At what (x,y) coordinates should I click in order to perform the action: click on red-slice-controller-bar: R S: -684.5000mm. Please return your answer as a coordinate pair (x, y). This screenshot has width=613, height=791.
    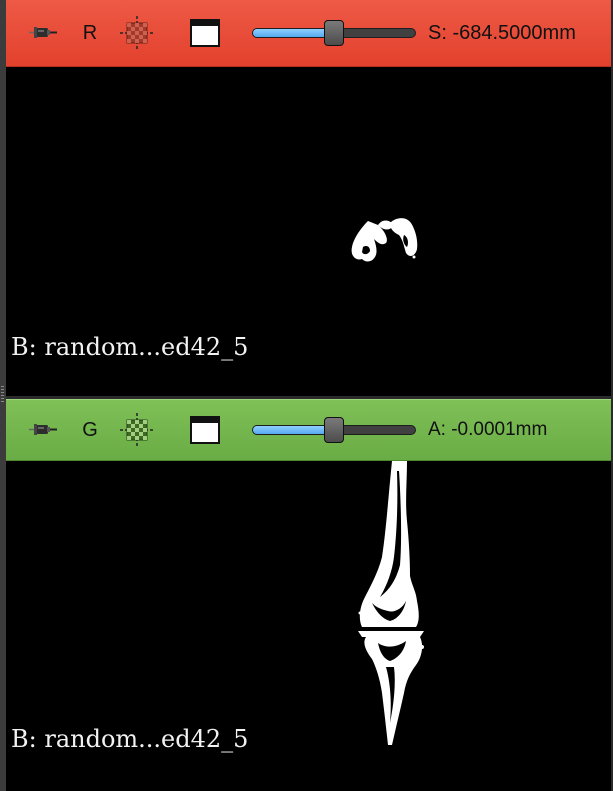
    Looking at the image, I should click on (308, 33).